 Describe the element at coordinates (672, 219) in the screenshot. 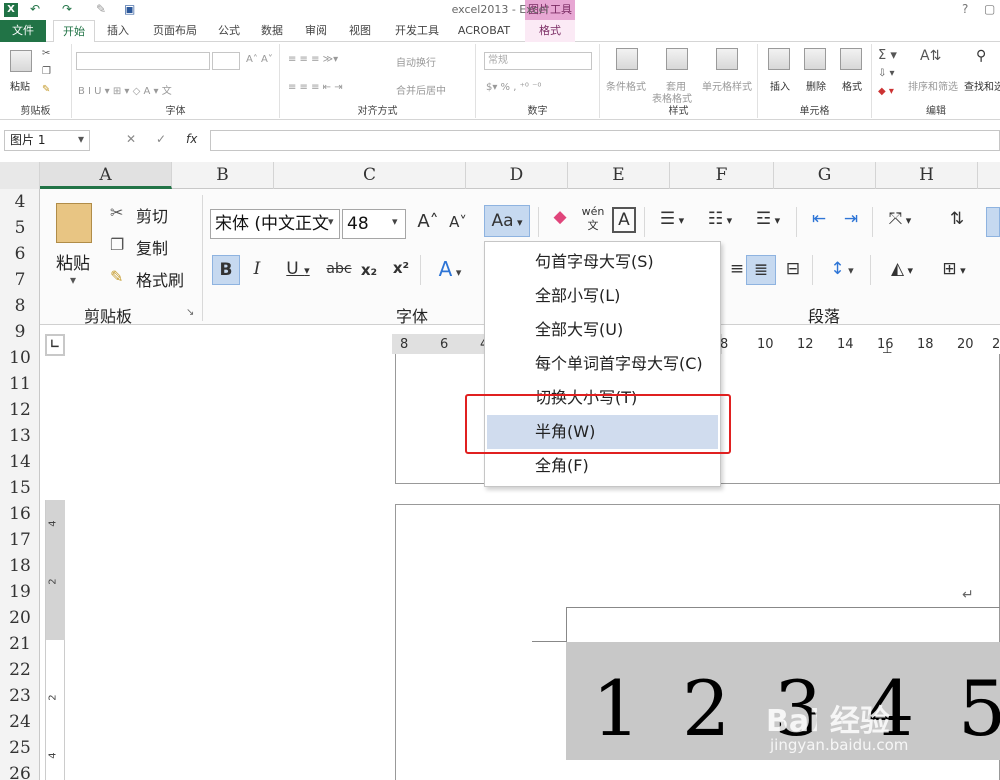

I see `bullets-icon: ☰ ▾` at that location.